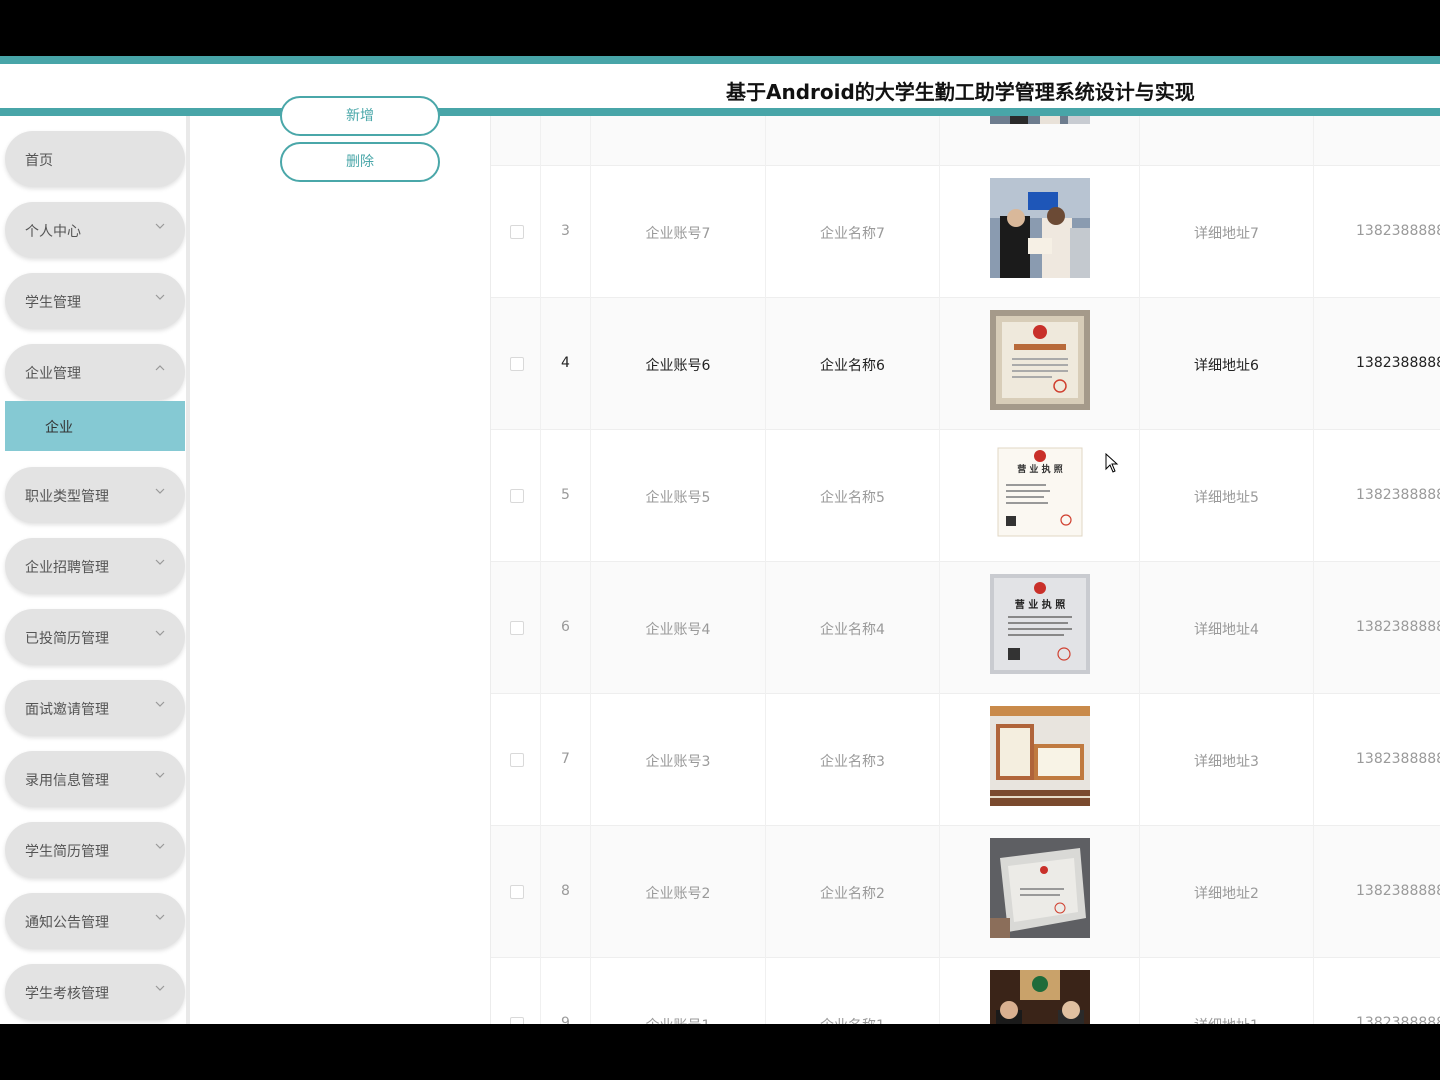 The image size is (1440, 1080). Describe the element at coordinates (1398, 759) in the screenshot. I see `enterprise-phone: 13823888883` at that location.